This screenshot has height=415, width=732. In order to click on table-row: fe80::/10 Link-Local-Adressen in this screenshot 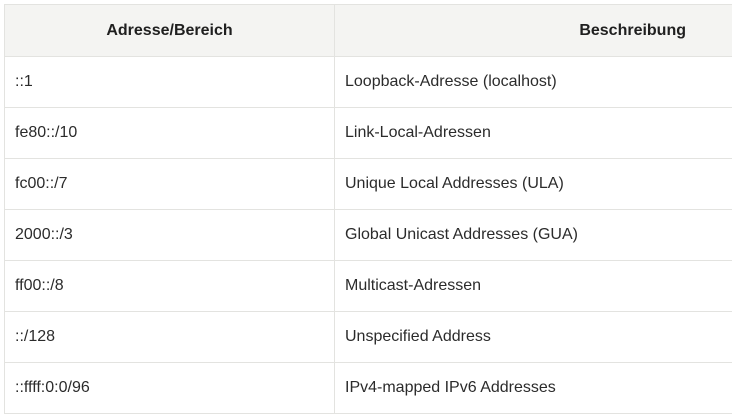, I will do `click(368, 133)`.